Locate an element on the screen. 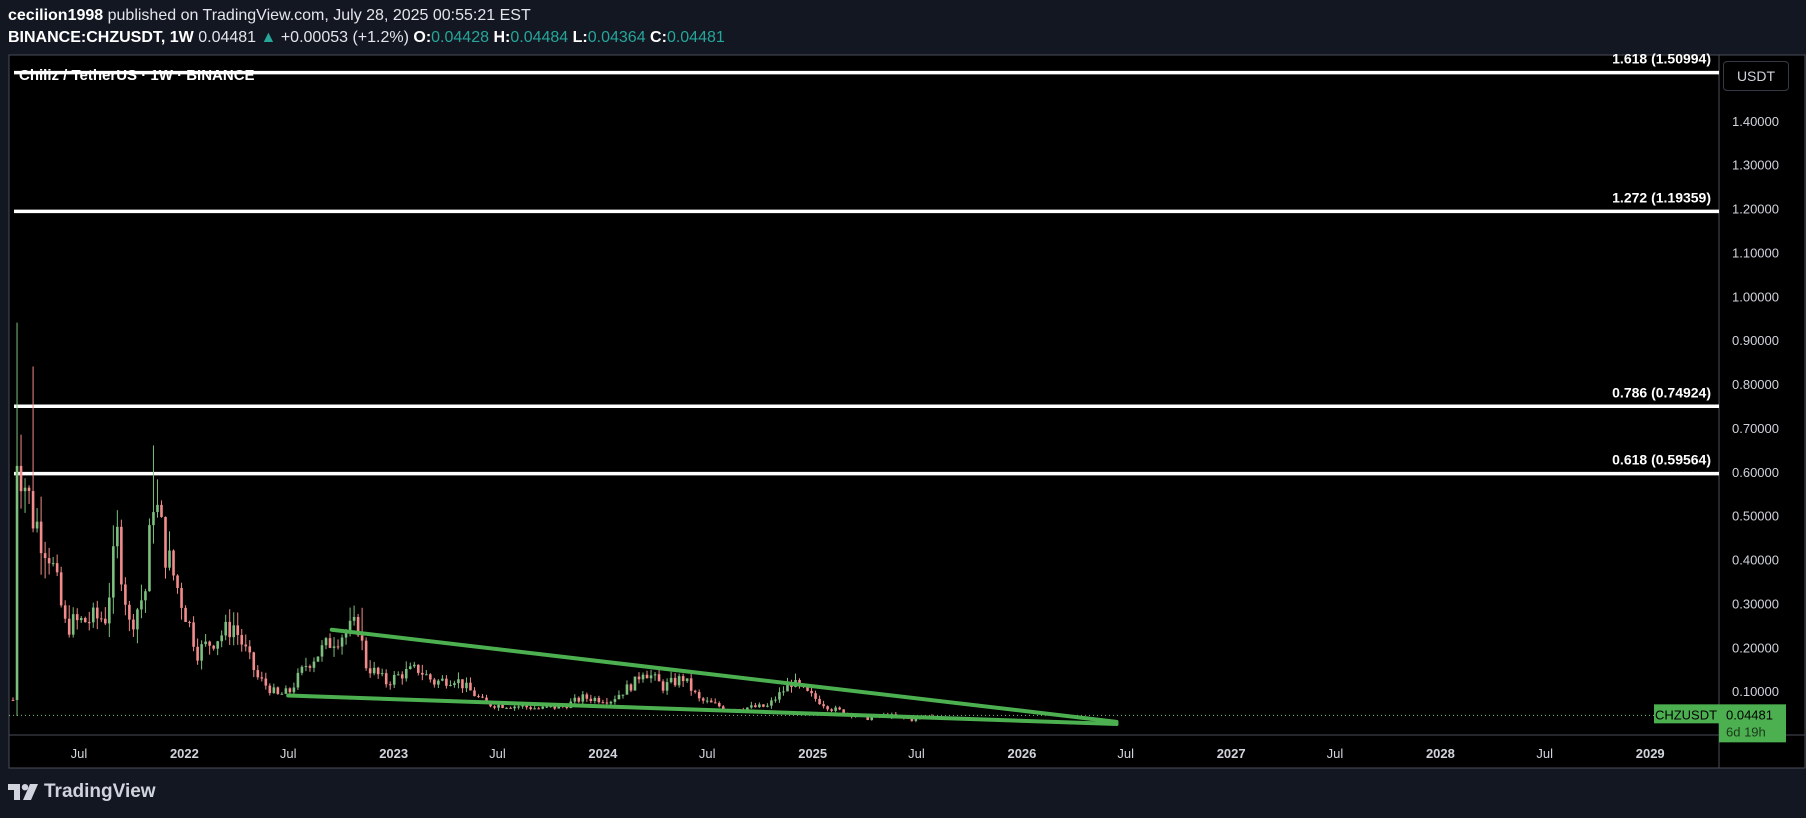  time-axis is located at coordinates (864, 751).